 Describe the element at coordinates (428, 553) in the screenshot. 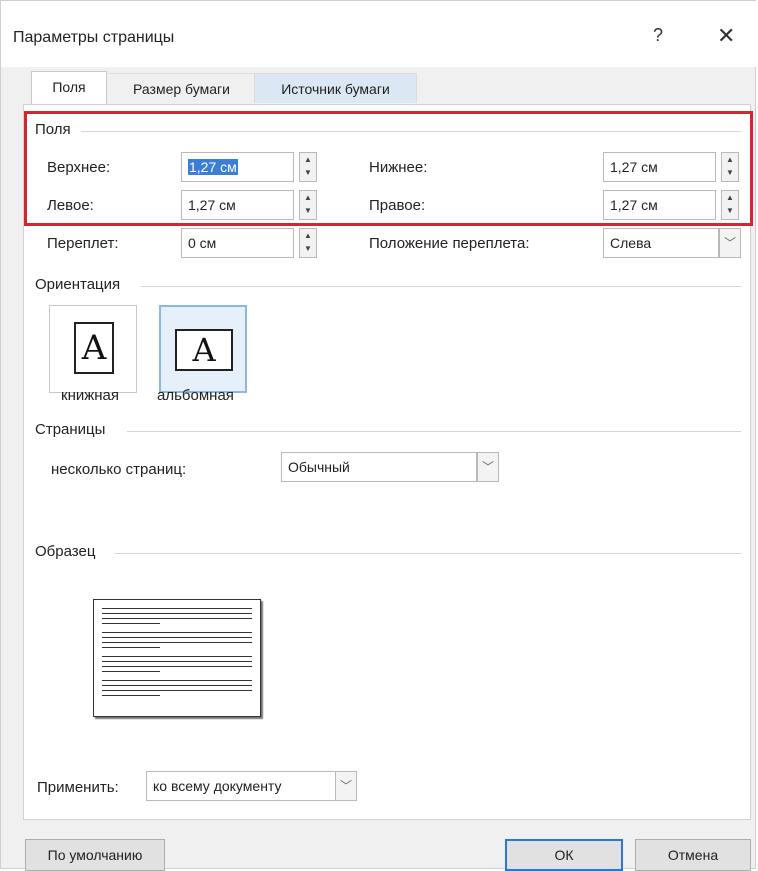

I see `sample-section-divider` at that location.